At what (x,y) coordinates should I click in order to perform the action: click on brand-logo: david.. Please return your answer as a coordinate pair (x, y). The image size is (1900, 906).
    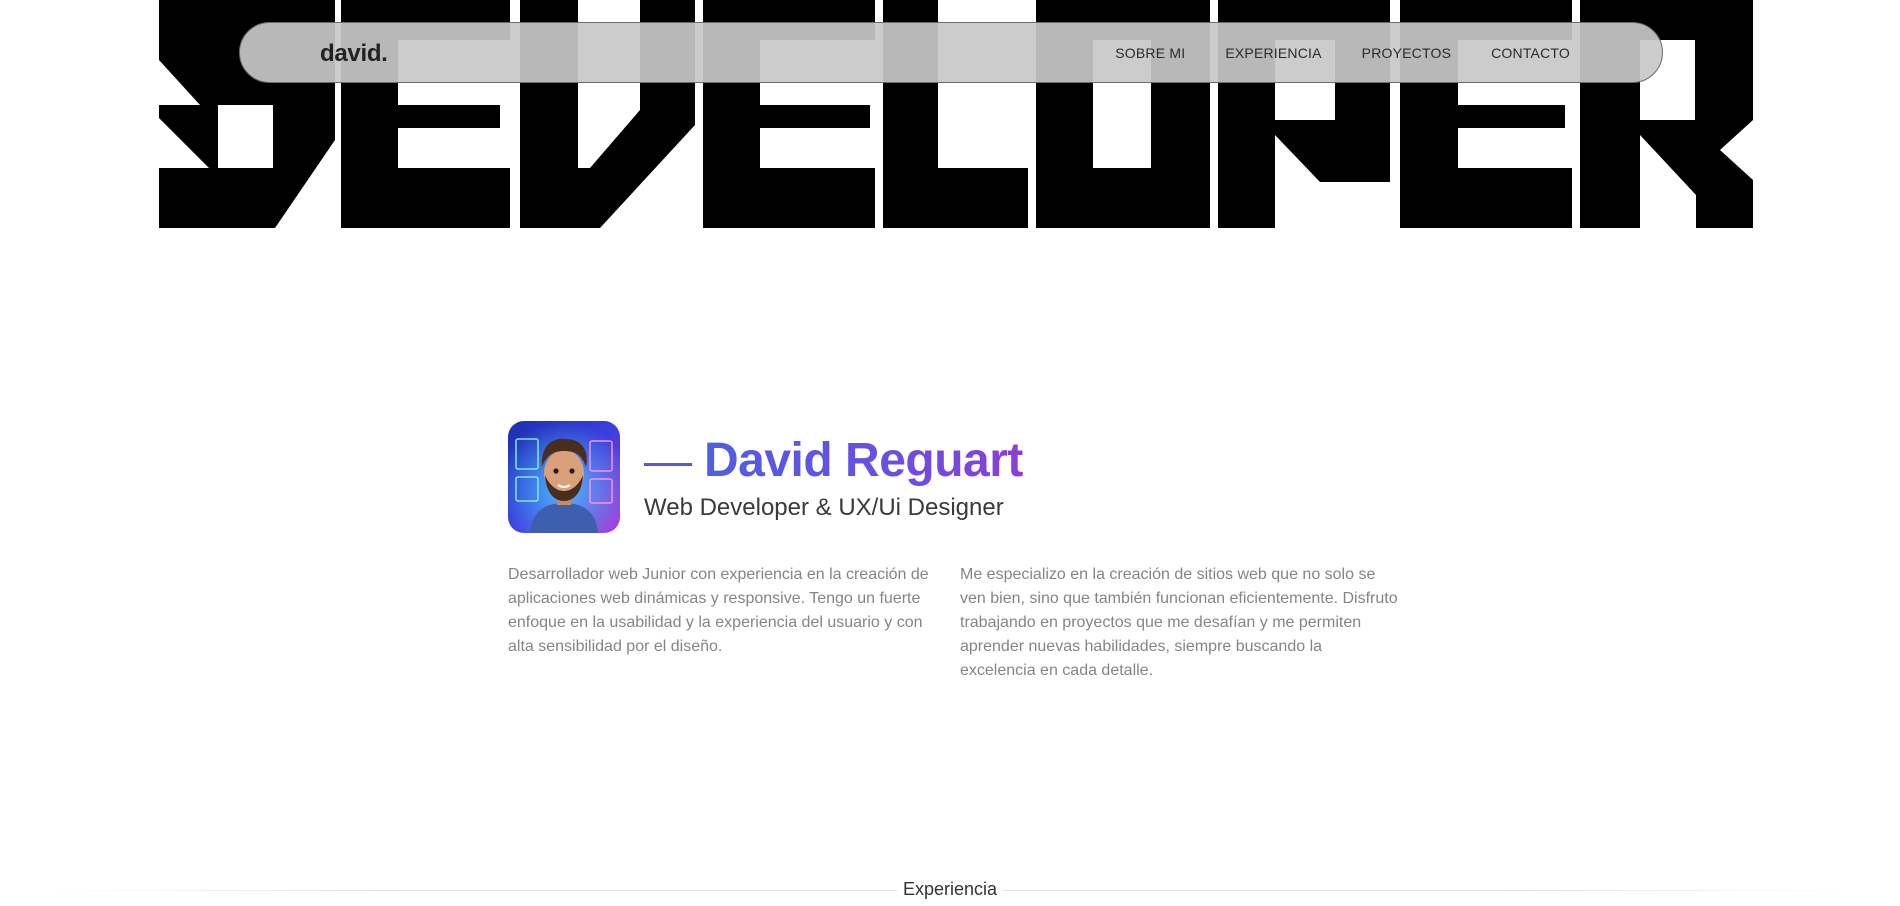
    Looking at the image, I should click on (354, 54).